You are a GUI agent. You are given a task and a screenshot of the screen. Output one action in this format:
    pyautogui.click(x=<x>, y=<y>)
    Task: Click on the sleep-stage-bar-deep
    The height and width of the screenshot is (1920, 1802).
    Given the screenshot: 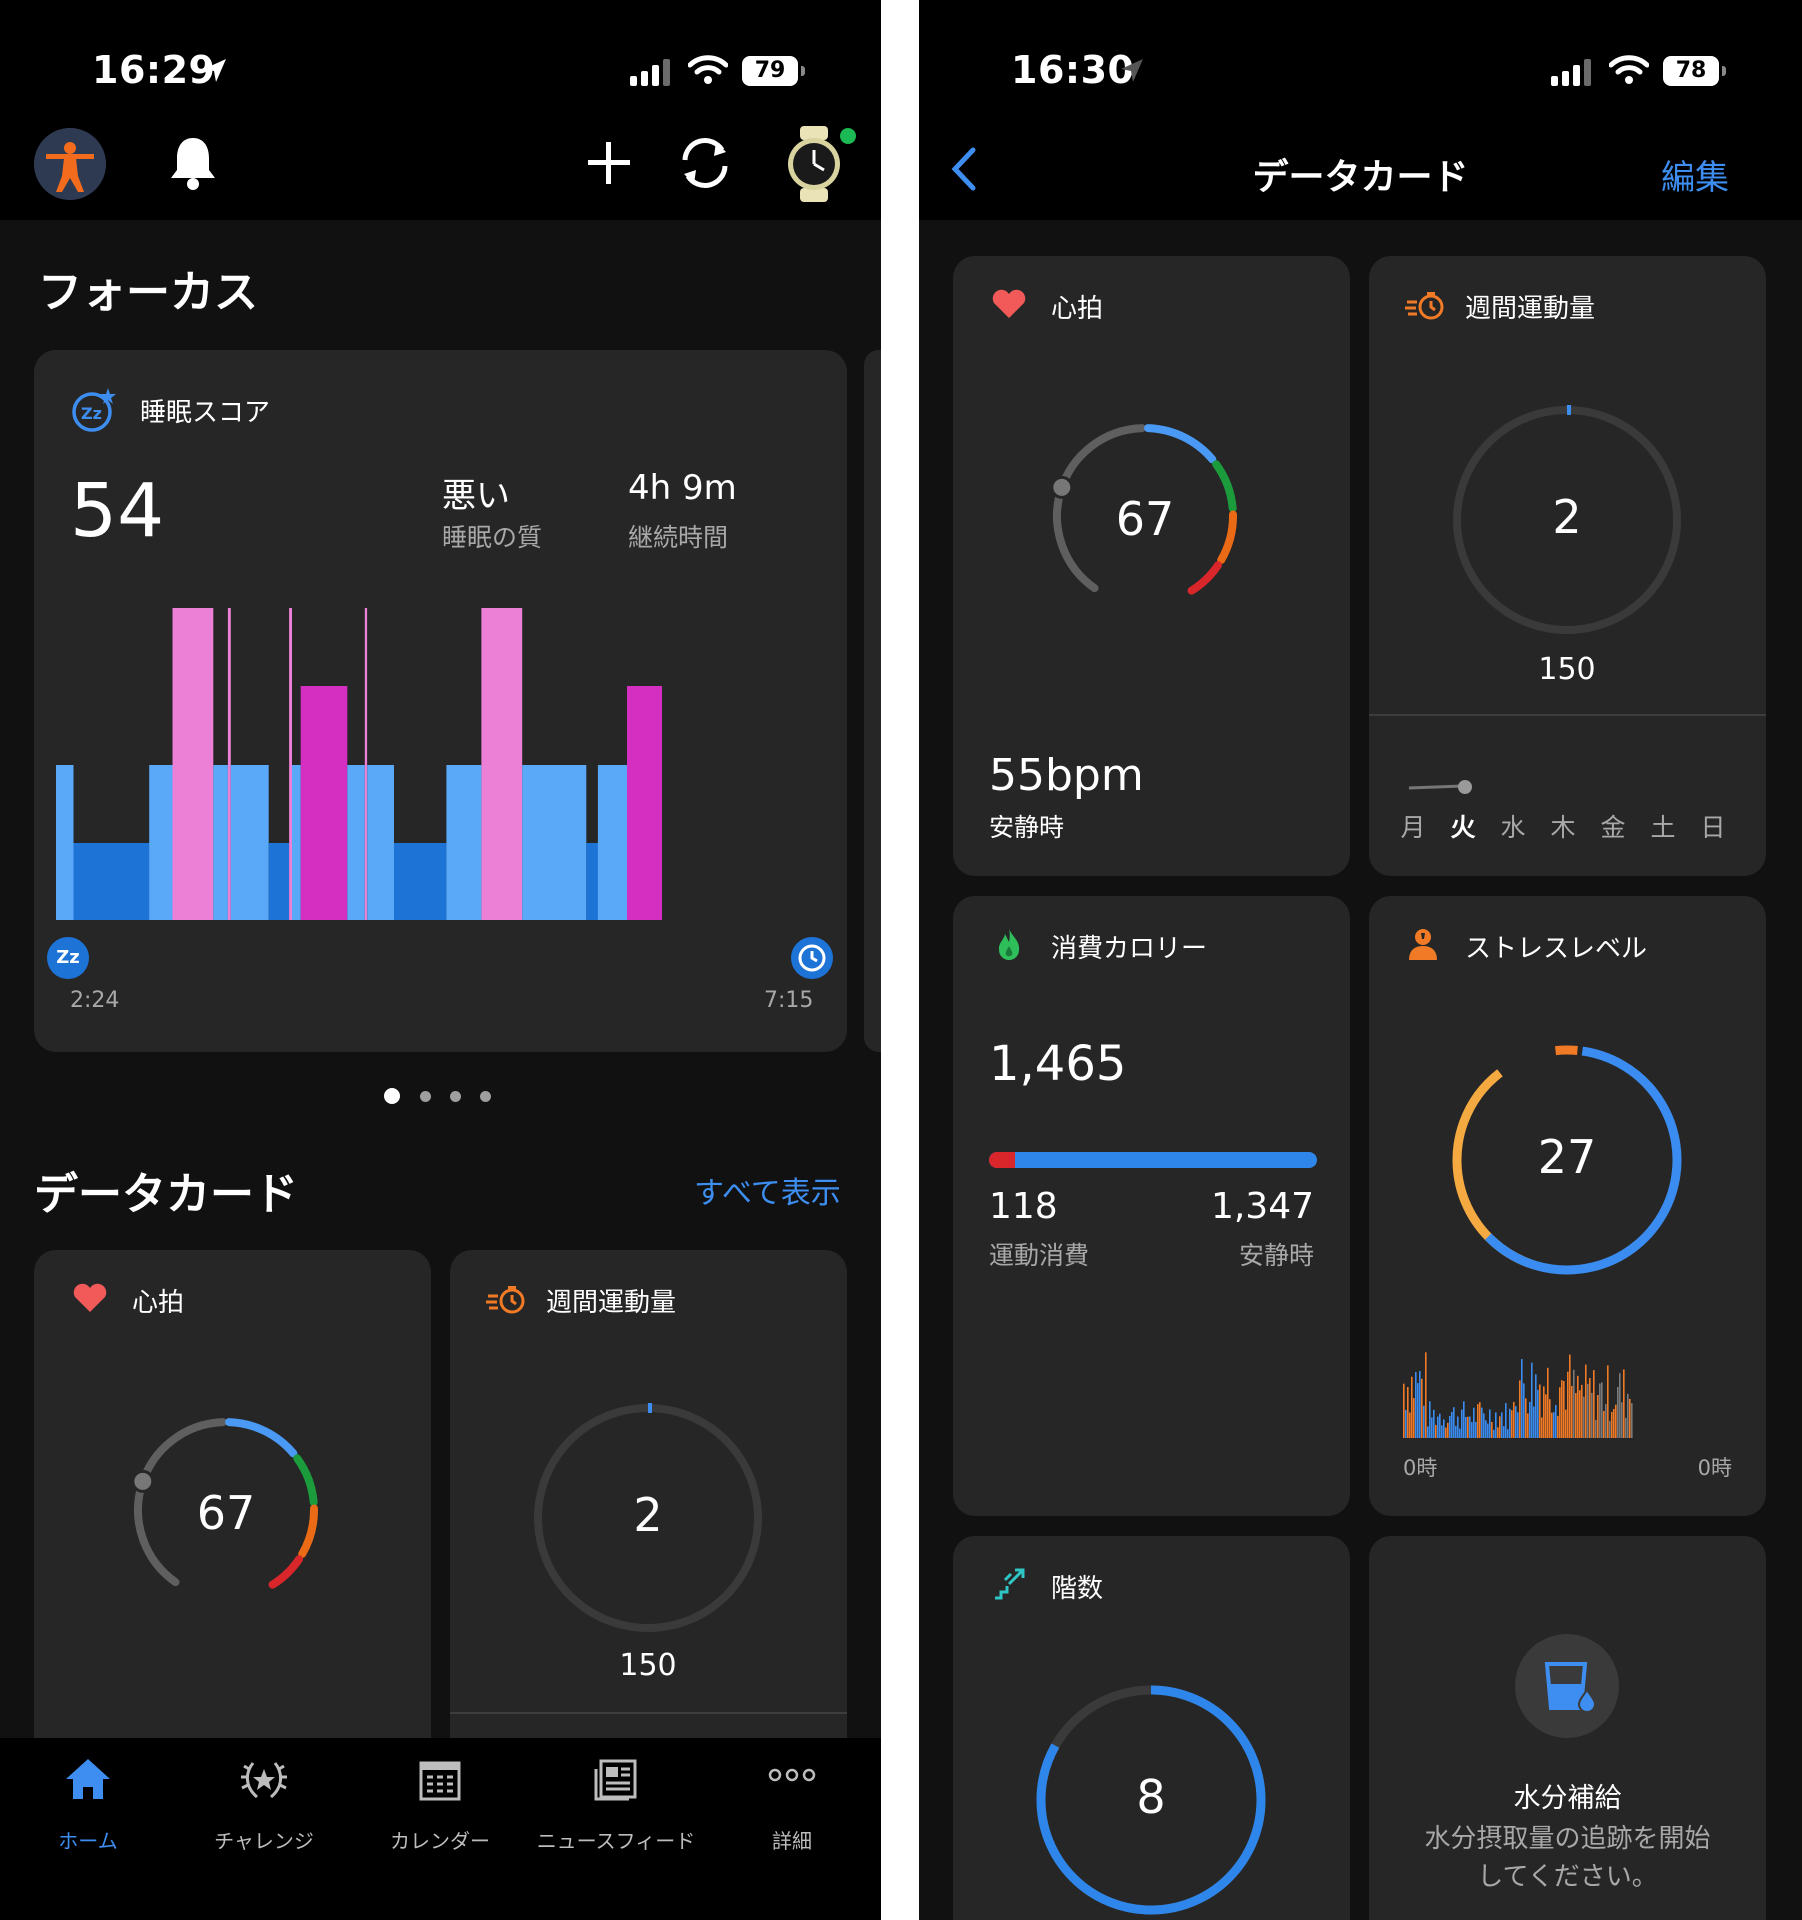 What is the action you would take?
    pyautogui.click(x=592, y=881)
    